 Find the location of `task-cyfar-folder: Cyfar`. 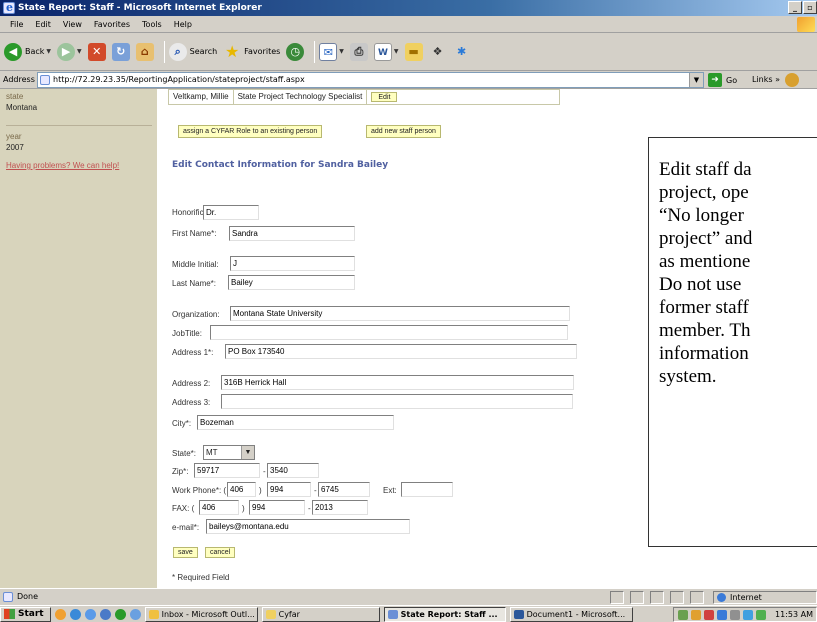

task-cyfar-folder: Cyfar is located at coordinates (320, 614).